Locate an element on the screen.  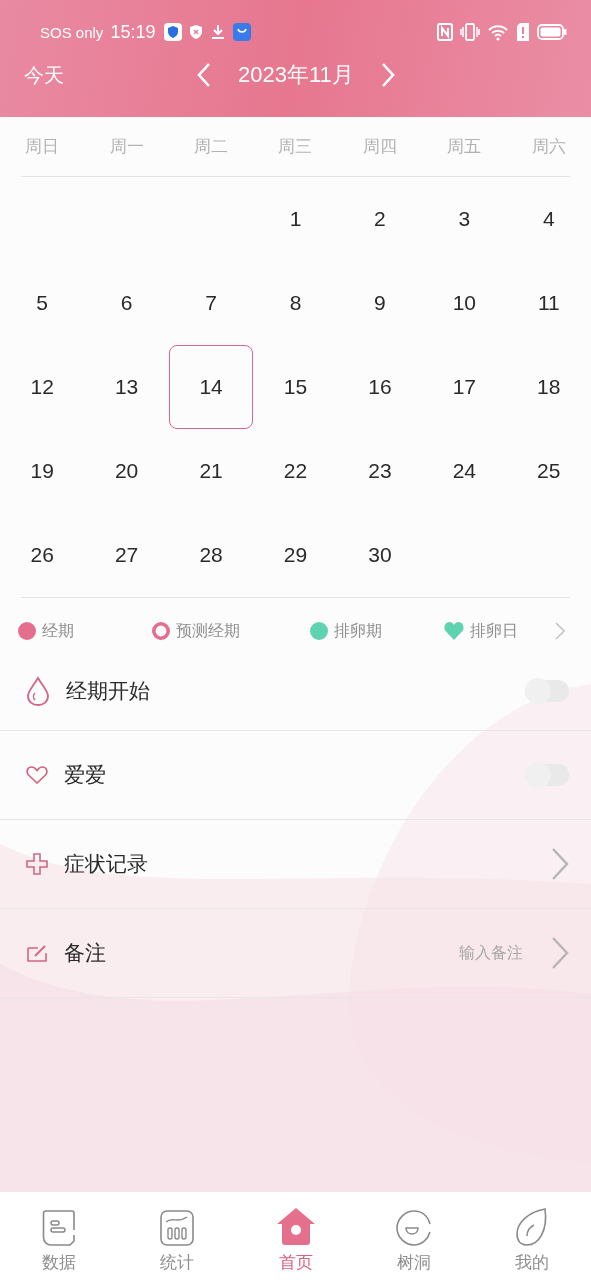
calendar-day: 13 is located at coordinates (126, 387).